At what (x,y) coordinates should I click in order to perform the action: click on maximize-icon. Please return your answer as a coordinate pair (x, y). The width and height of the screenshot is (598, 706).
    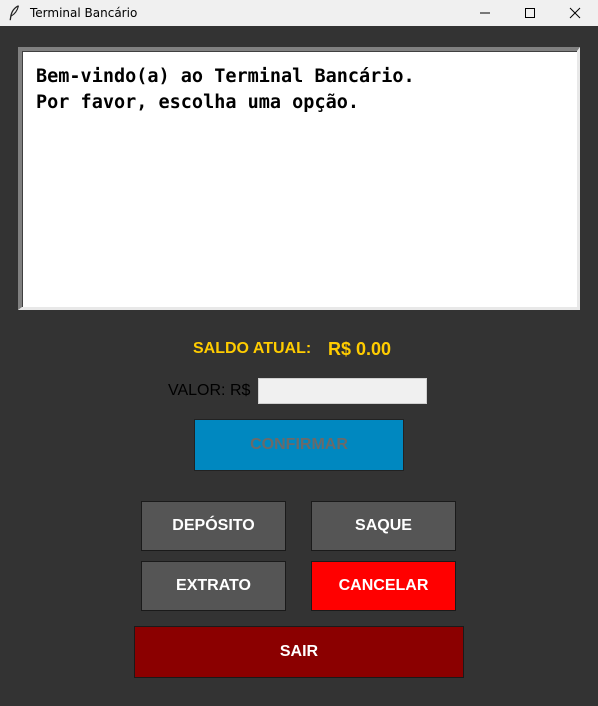
    Looking at the image, I should click on (530, 13).